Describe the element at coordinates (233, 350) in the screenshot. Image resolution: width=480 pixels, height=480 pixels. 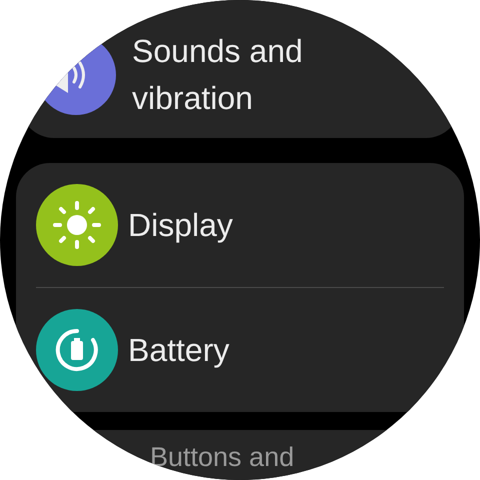
I see `setting-label: Battery` at that location.